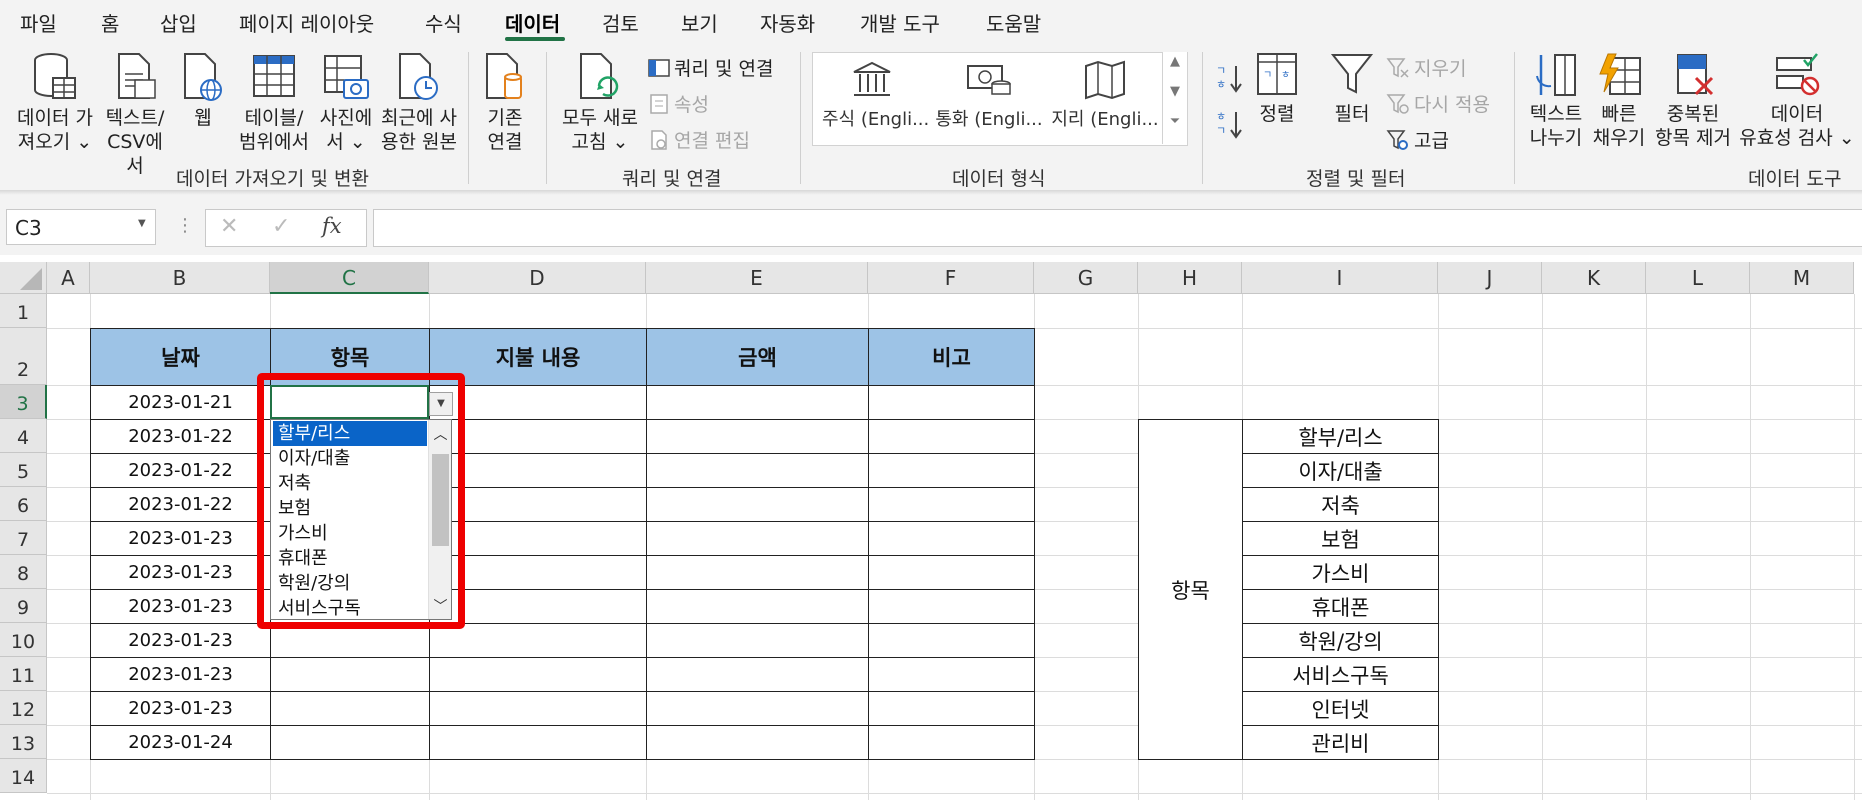 The width and height of the screenshot is (1862, 800). What do you see at coordinates (178, 22) in the screenshot?
I see `tab-insert: 삽입` at bounding box center [178, 22].